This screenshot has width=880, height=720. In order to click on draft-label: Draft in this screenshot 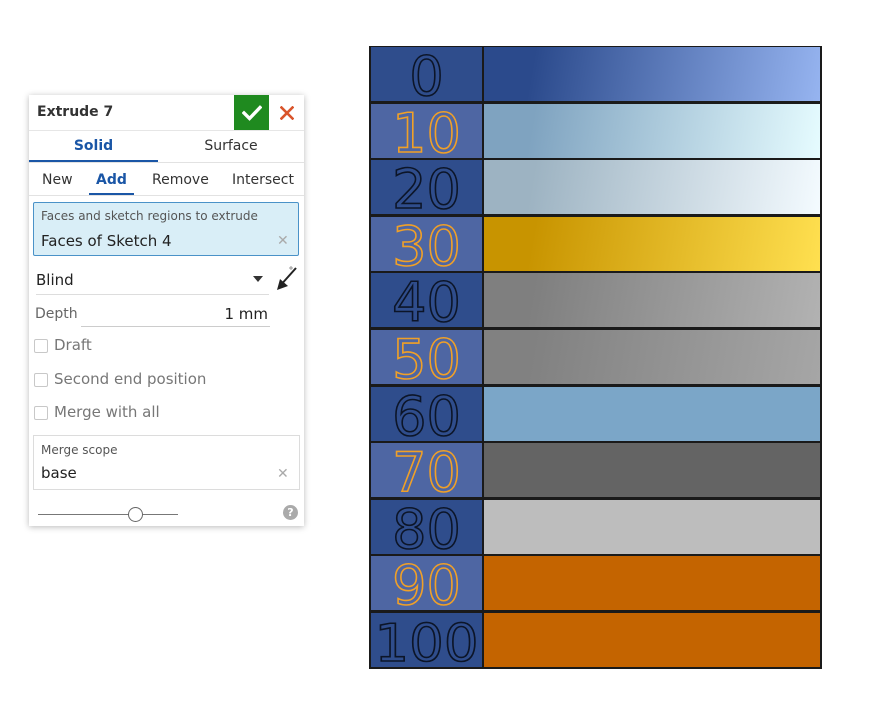, I will do `click(73, 345)`.